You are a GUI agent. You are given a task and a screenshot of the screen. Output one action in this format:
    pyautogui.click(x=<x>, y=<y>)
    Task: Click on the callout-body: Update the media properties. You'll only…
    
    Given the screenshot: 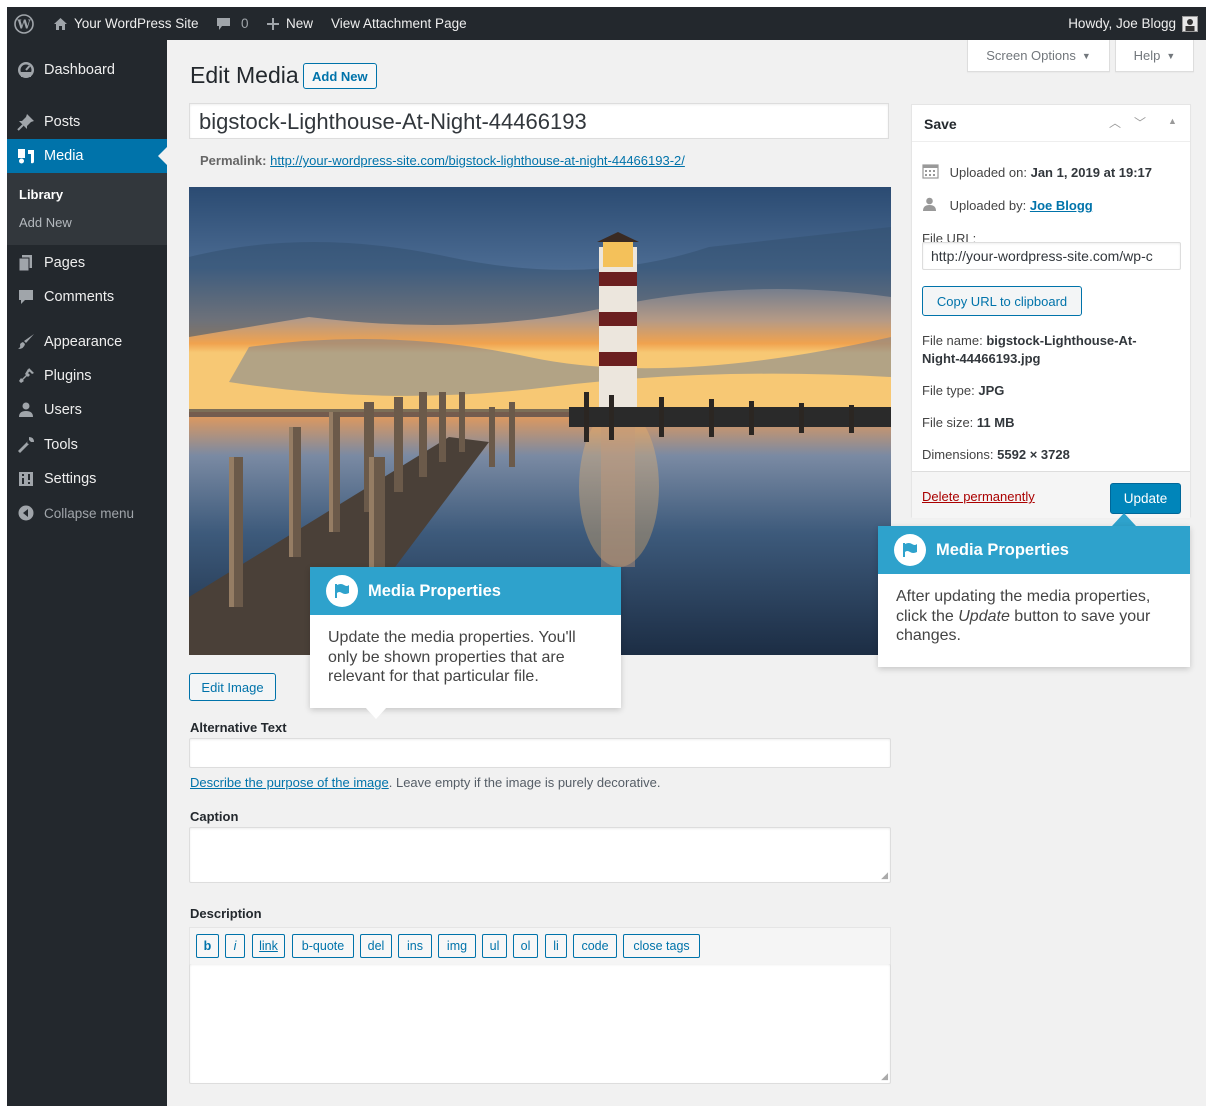 What is the action you would take?
    pyautogui.click(x=452, y=657)
    